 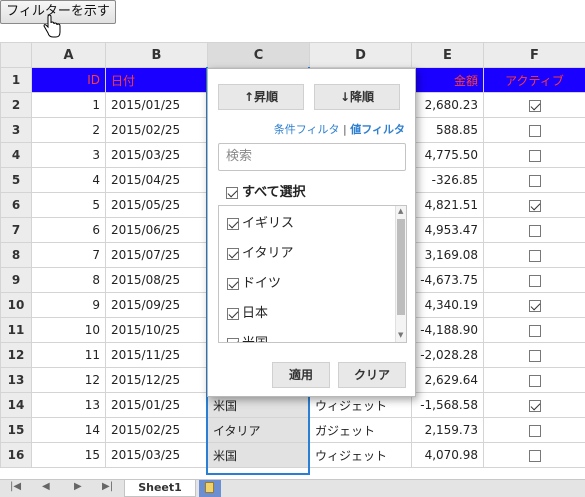 I want to click on row-header: 11, so click(x=16, y=330).